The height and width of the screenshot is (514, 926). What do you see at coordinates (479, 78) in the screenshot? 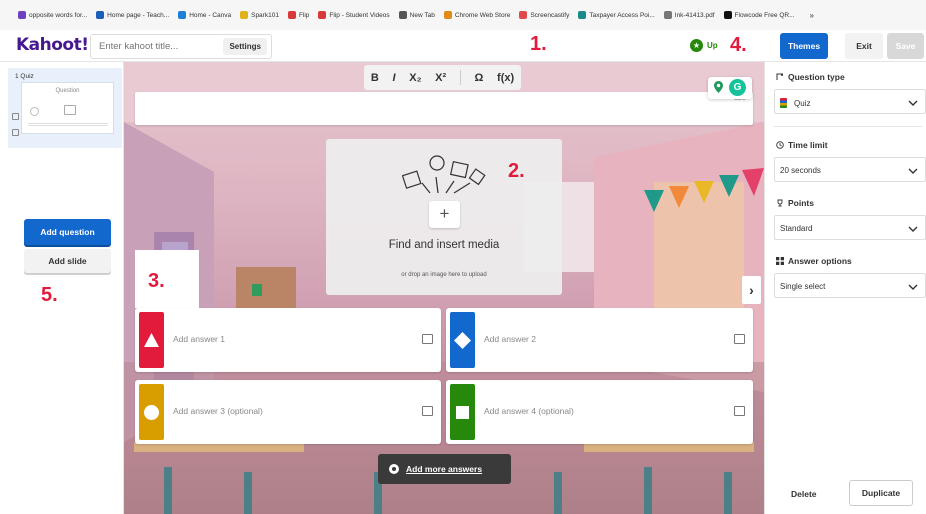
I see `special-characters-button: Ω` at bounding box center [479, 78].